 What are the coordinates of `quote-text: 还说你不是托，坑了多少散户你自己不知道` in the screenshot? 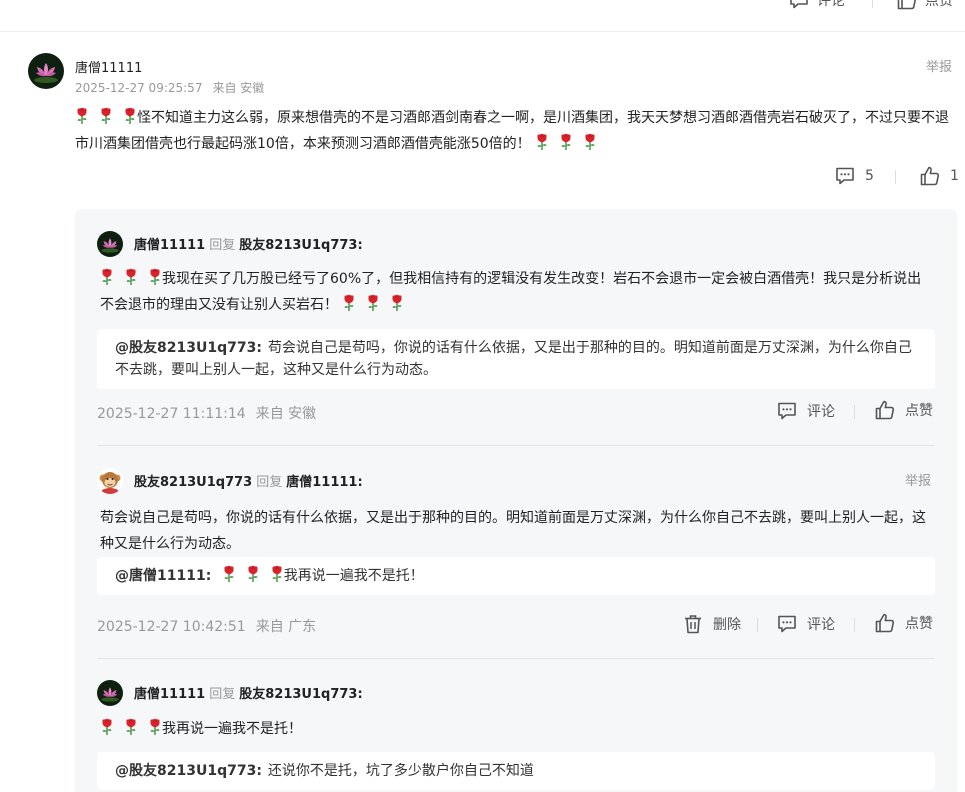 It's located at (400, 771).